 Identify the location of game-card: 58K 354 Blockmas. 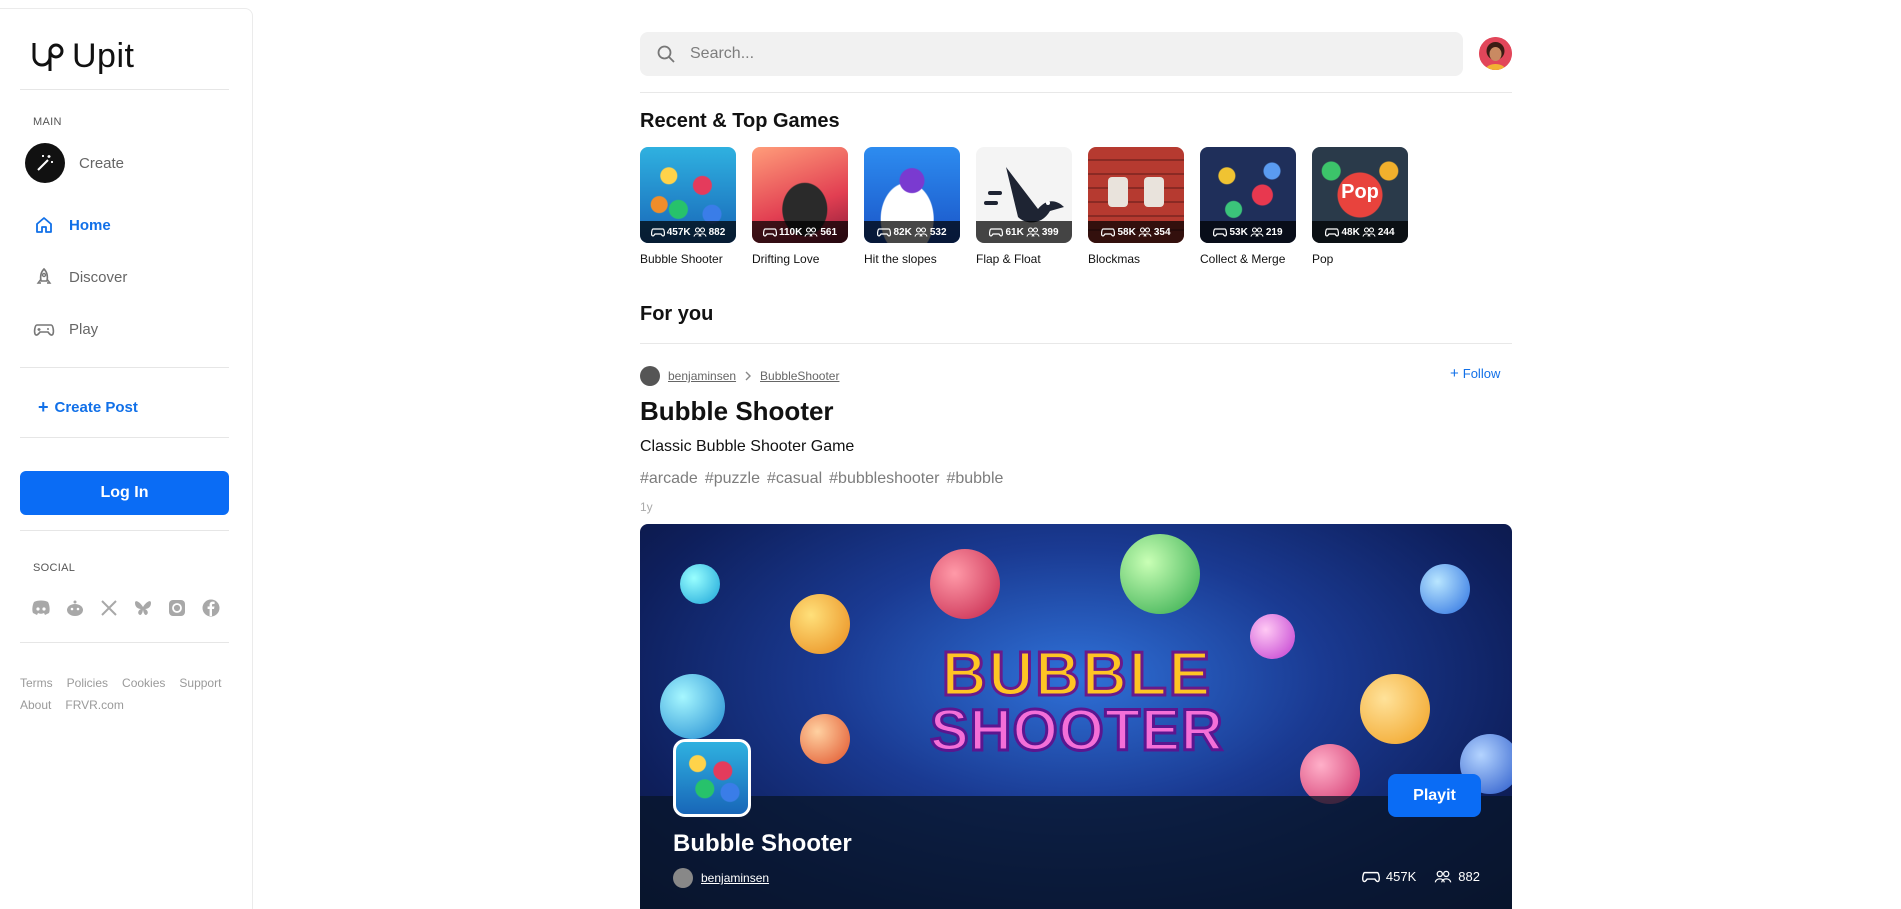
(1136, 206).